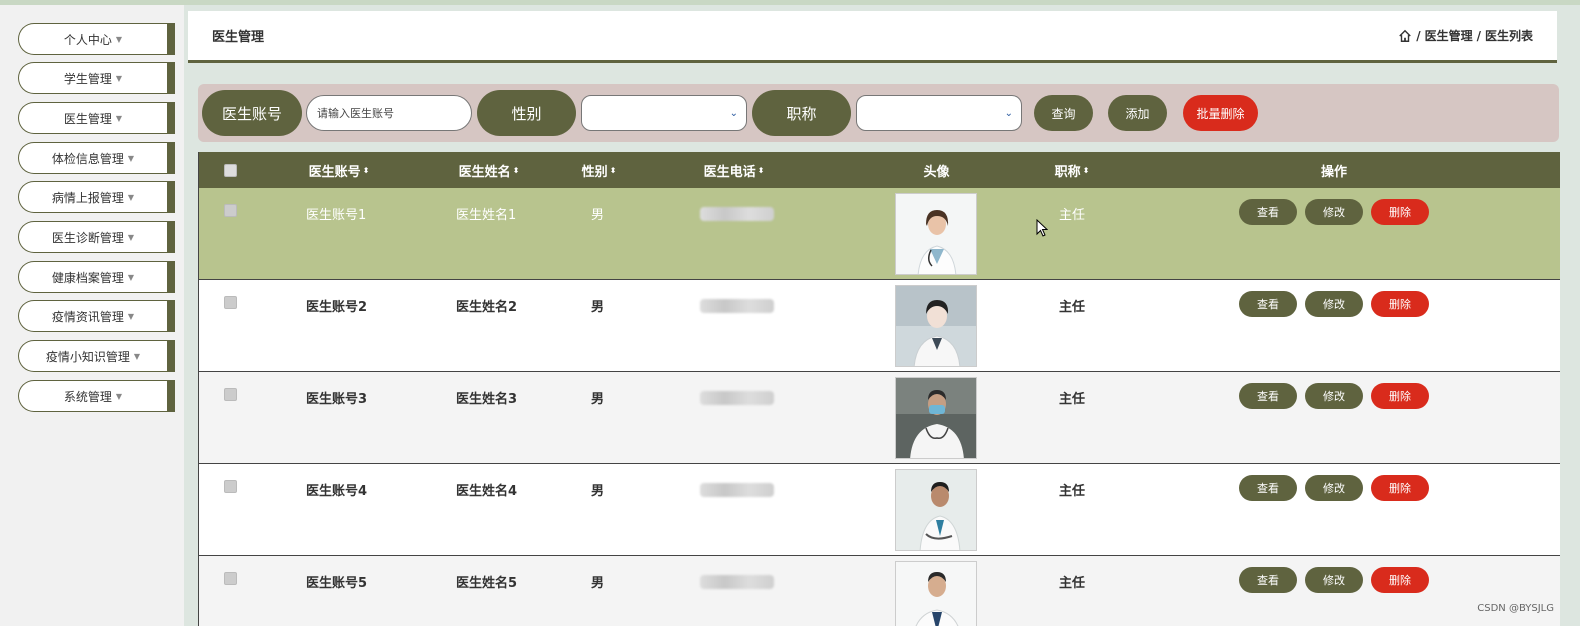 The width and height of the screenshot is (1580, 626). I want to click on table-row: 医生账号2 医生姓名2 男 主任 查看 修改 删除, so click(879, 326).